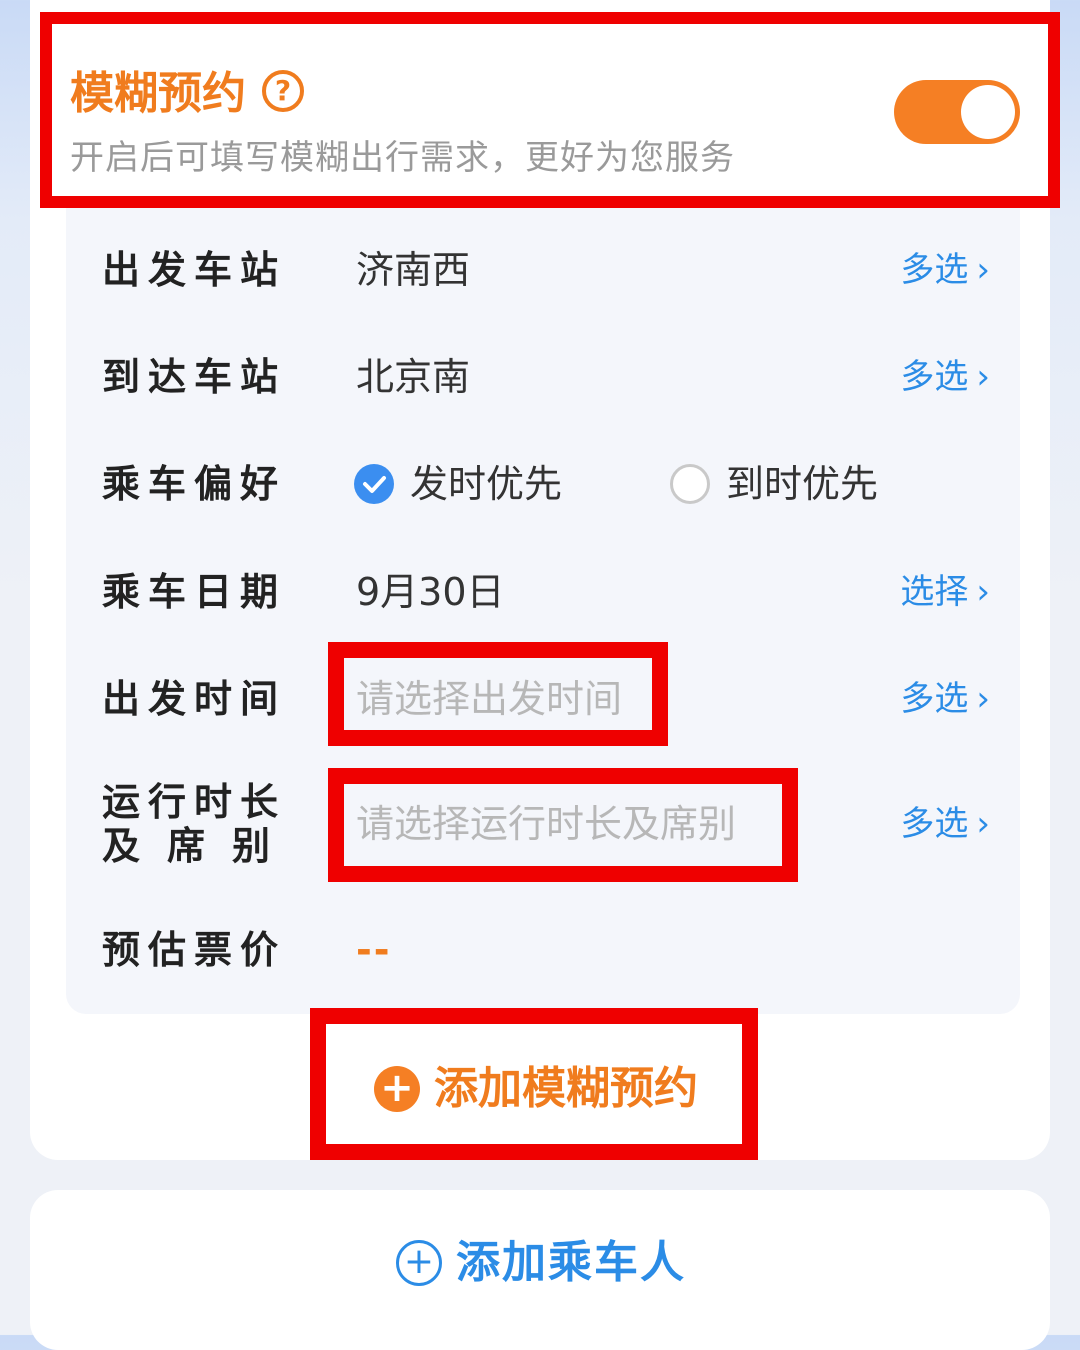  I want to click on date-select: 选择 ›, so click(945, 592).